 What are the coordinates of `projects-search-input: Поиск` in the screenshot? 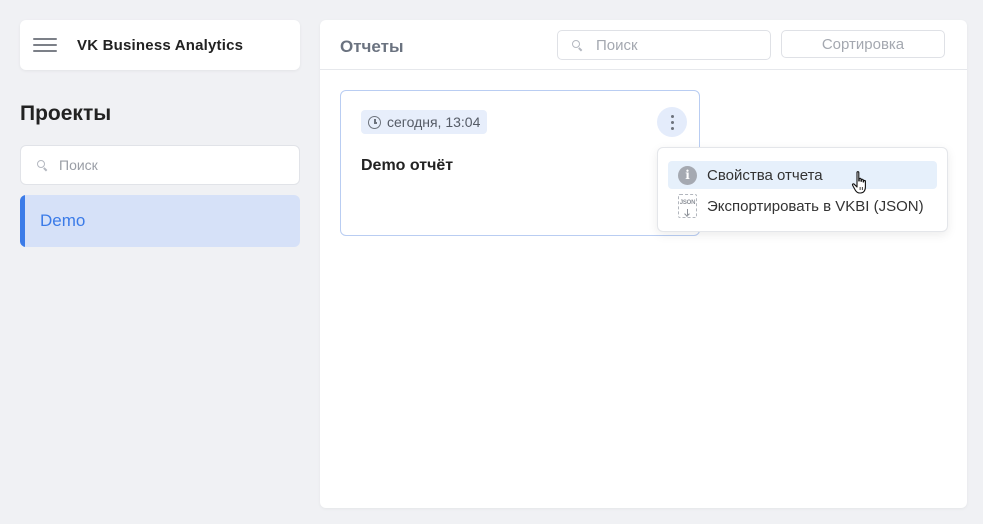 It's located at (160, 165).